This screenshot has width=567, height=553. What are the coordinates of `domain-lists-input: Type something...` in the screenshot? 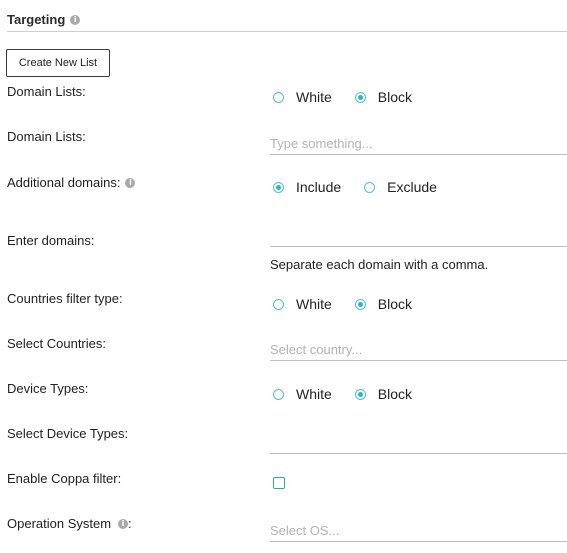 It's located at (418, 143).